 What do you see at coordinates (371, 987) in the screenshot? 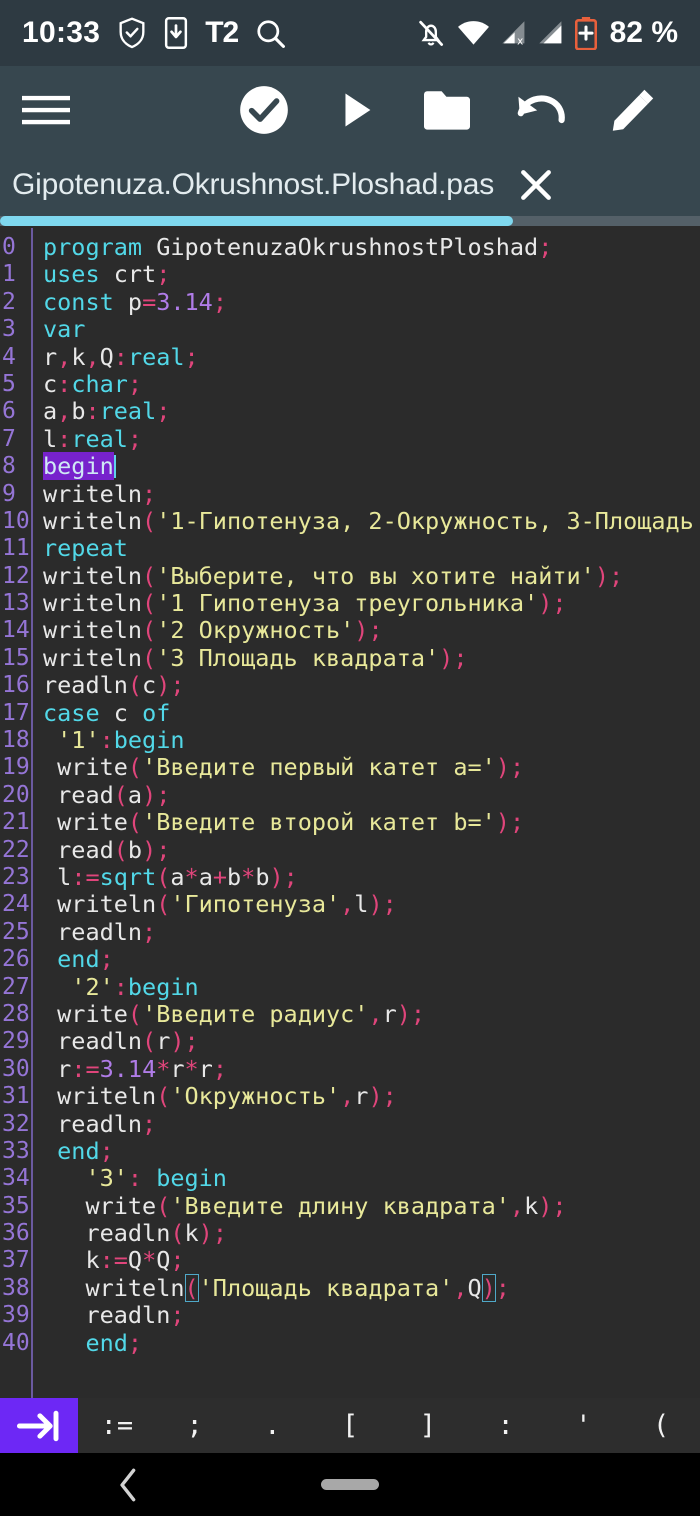
I see `code-line: '2':begin` at bounding box center [371, 987].